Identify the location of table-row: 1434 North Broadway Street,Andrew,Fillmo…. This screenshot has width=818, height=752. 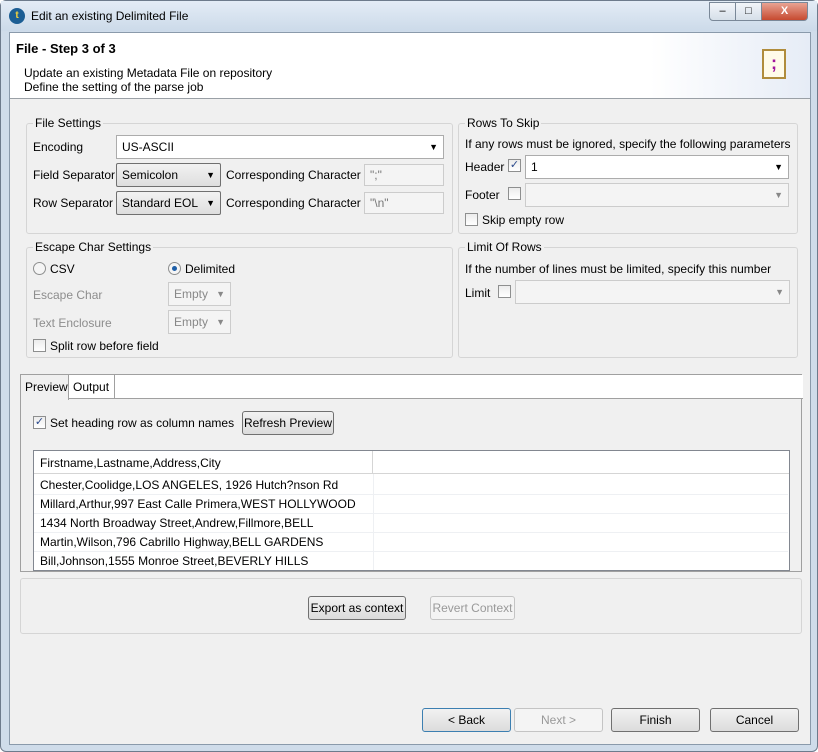
(411, 523).